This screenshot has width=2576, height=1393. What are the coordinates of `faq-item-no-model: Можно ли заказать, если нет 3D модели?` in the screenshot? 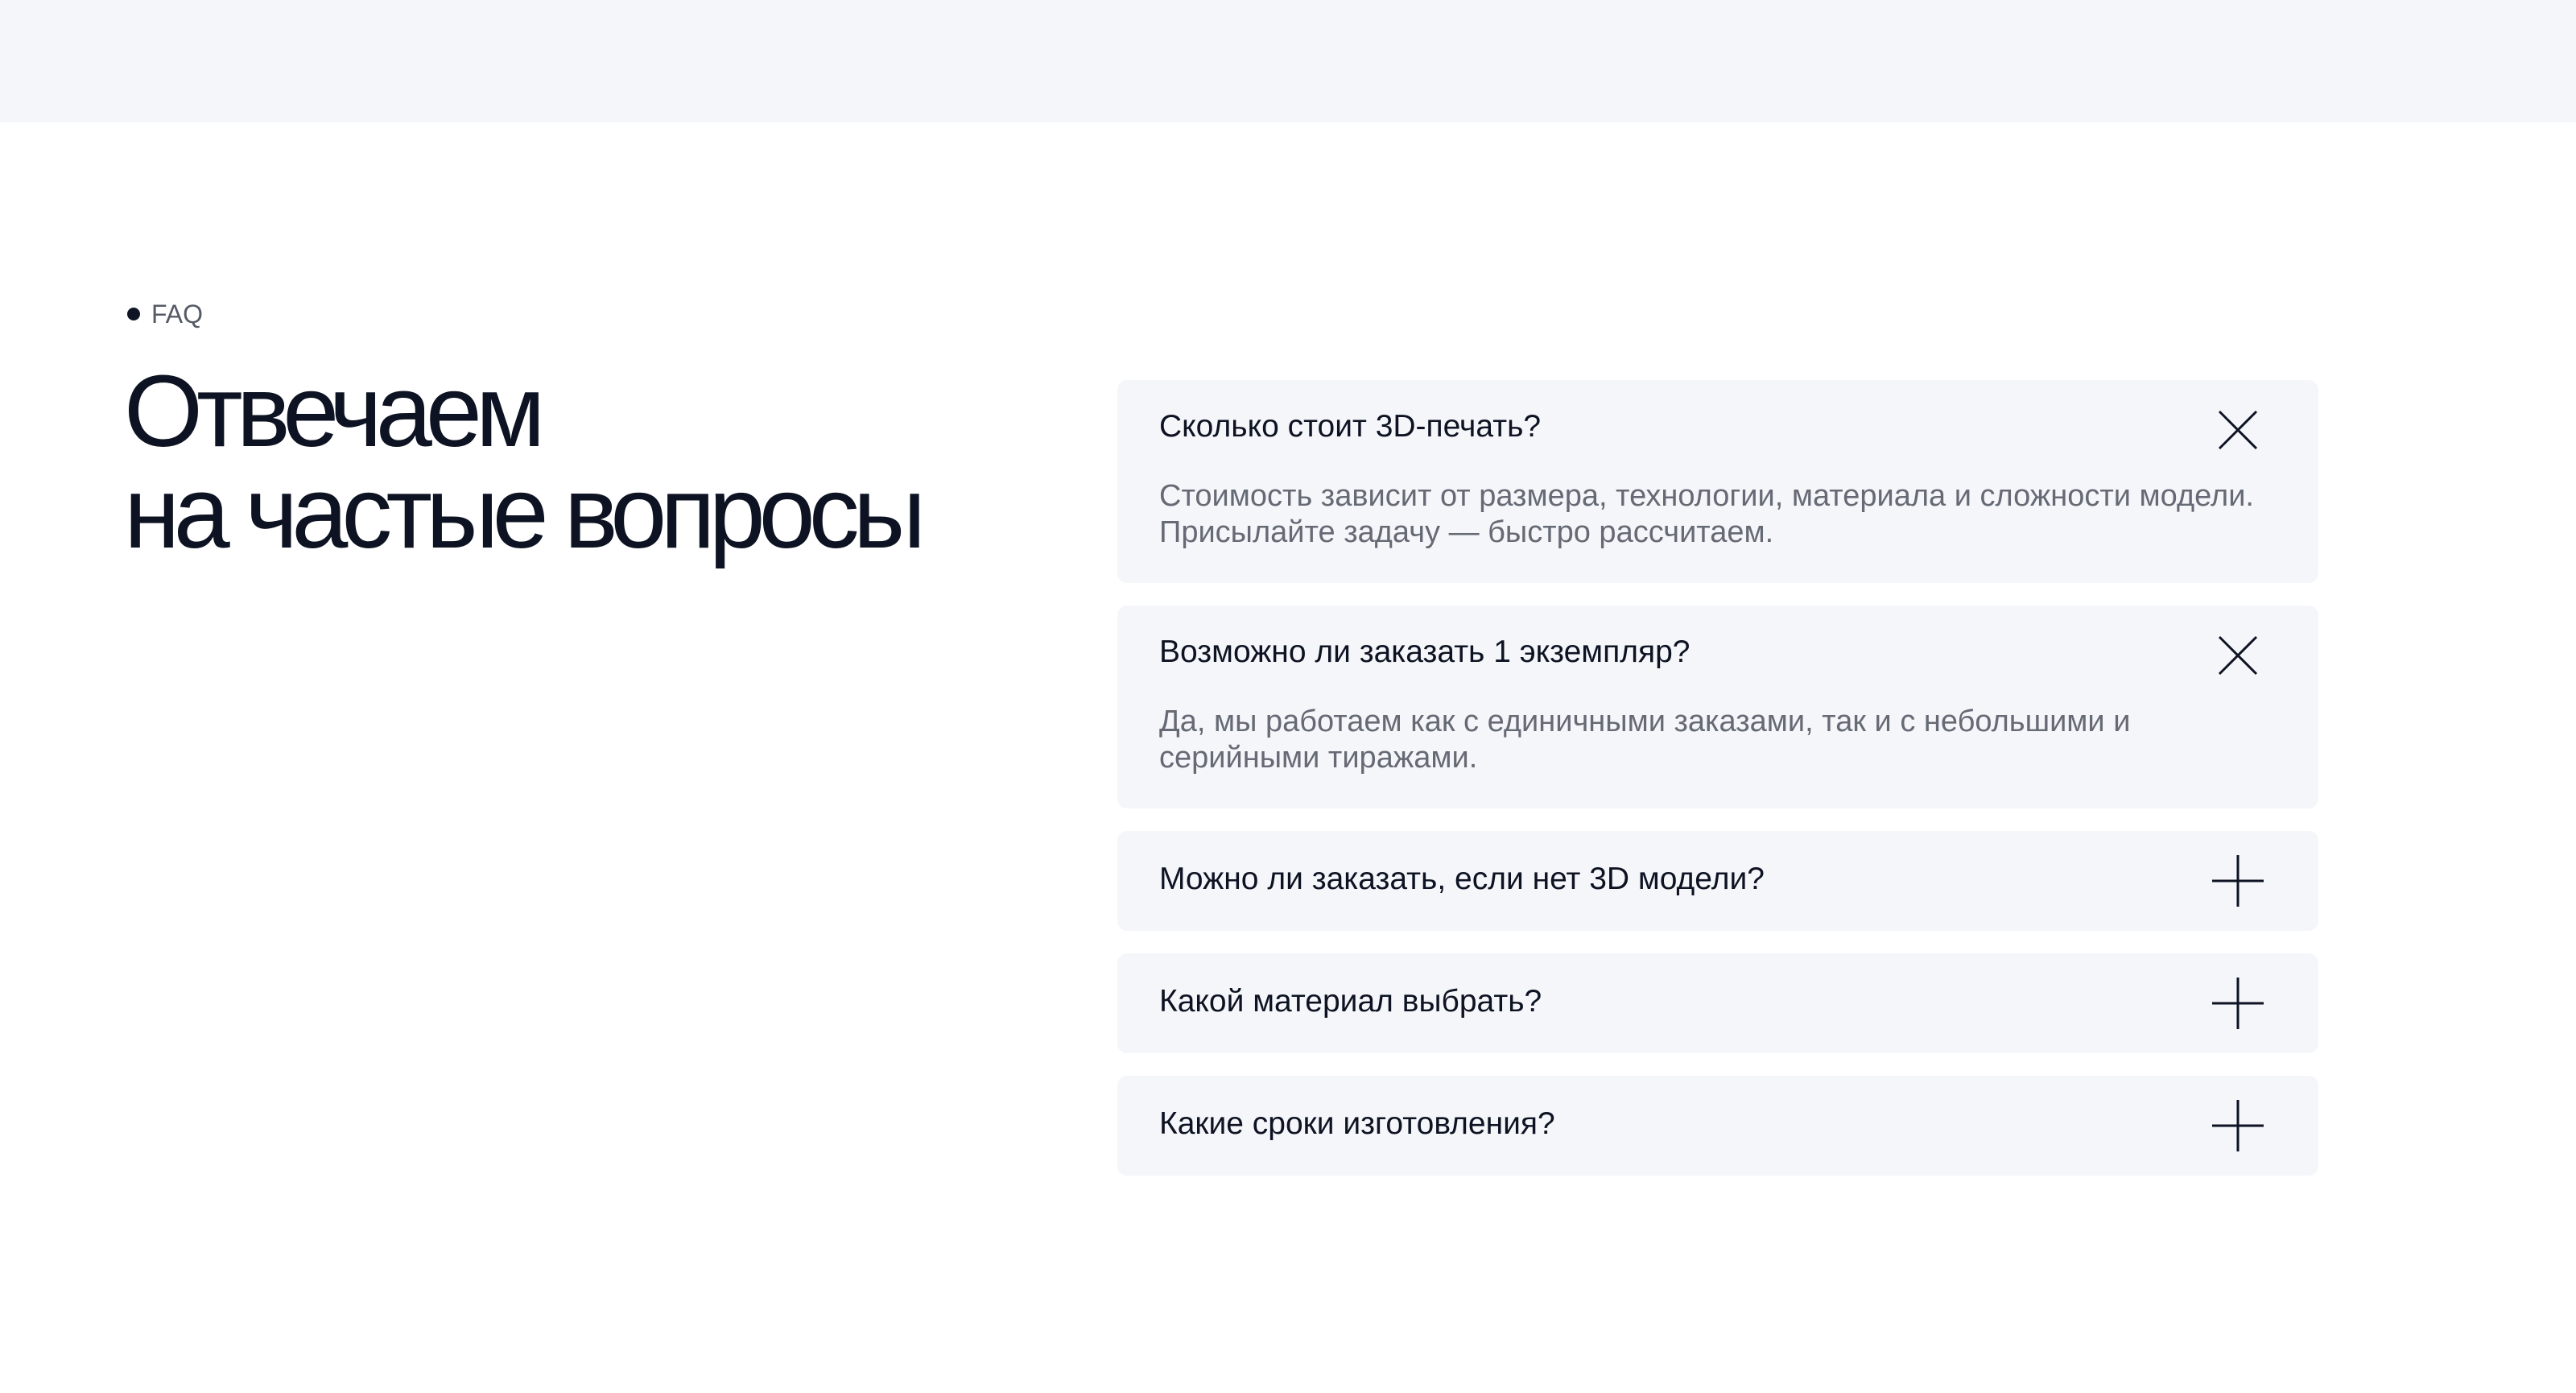 It's located at (1717, 881).